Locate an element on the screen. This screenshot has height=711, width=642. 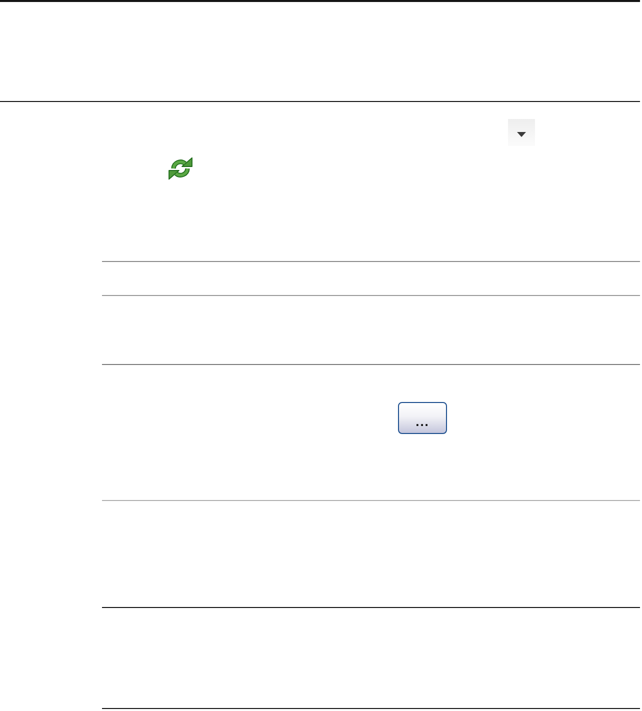
refresh-icon is located at coordinates (180, 168).